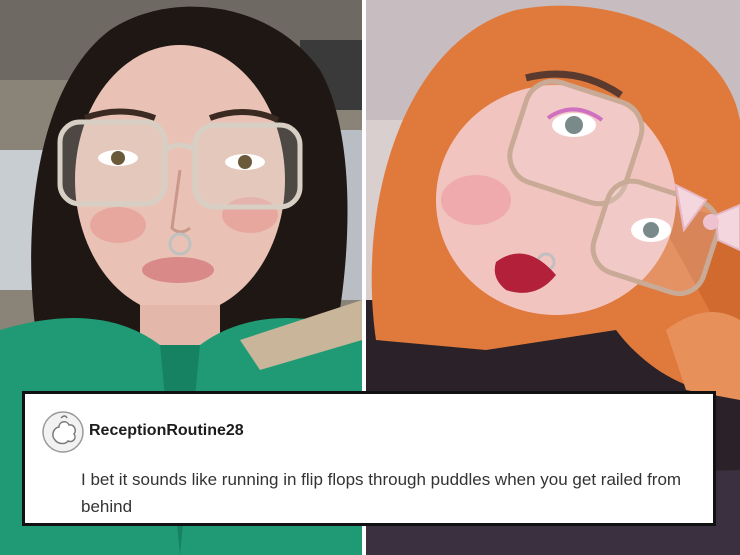 The width and height of the screenshot is (740, 555). What do you see at coordinates (63, 432) in the screenshot?
I see `default-avatar-icon` at bounding box center [63, 432].